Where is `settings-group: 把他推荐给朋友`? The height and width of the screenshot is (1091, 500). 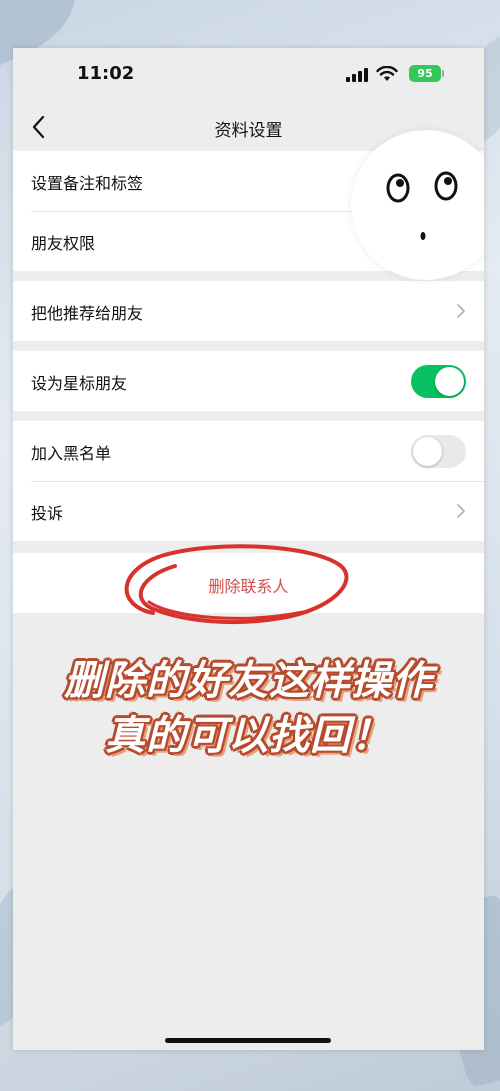 settings-group: 把他推荐给朋友 is located at coordinates (248, 311).